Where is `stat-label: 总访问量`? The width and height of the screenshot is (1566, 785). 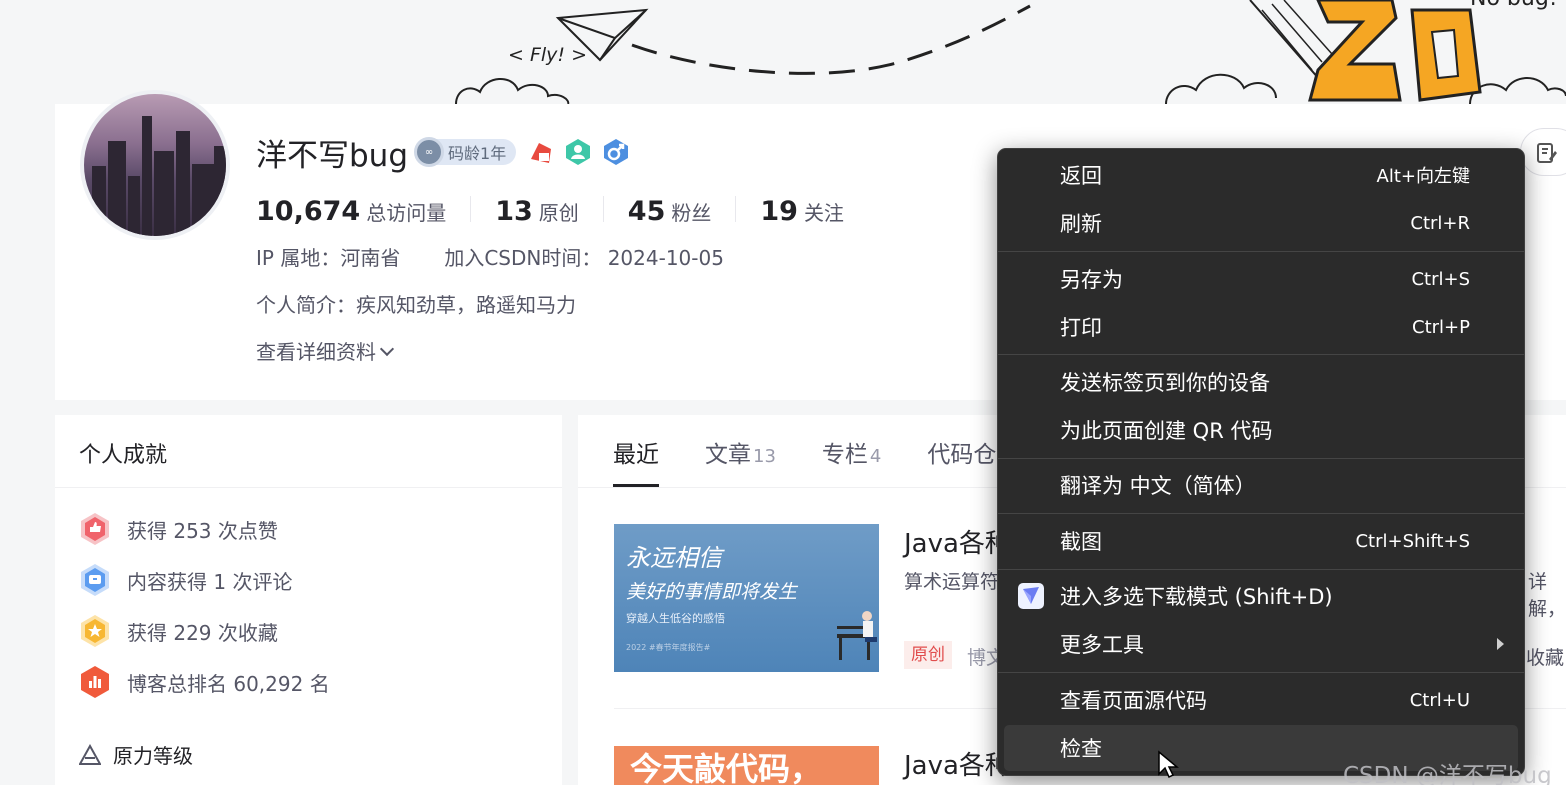
stat-label: 总访问量 is located at coordinates (406, 213).